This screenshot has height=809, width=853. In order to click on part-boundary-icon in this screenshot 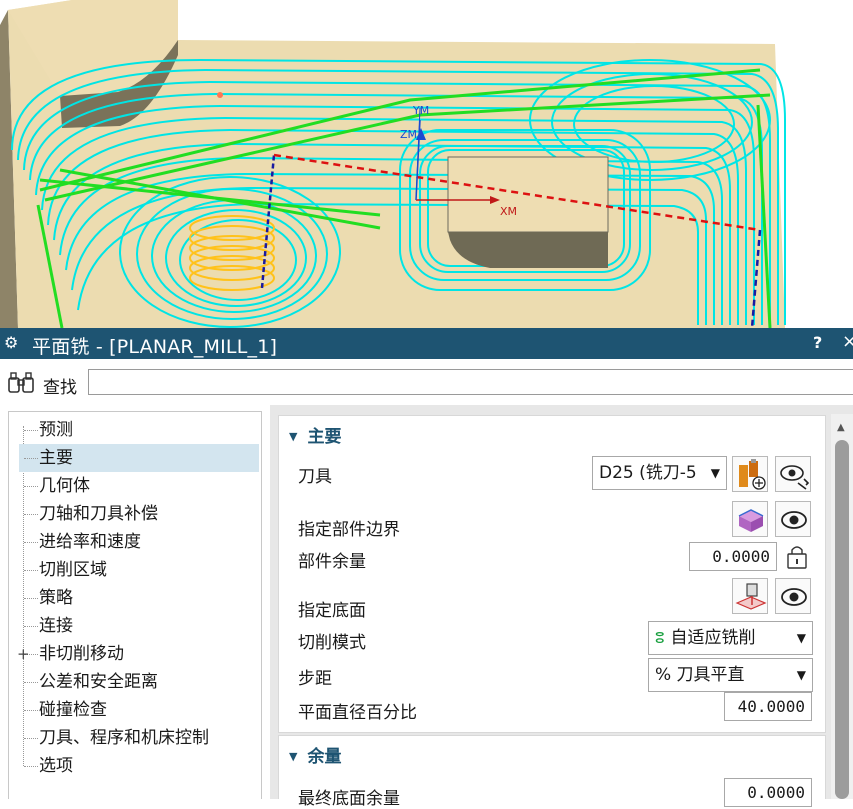, I will do `click(751, 520)`.